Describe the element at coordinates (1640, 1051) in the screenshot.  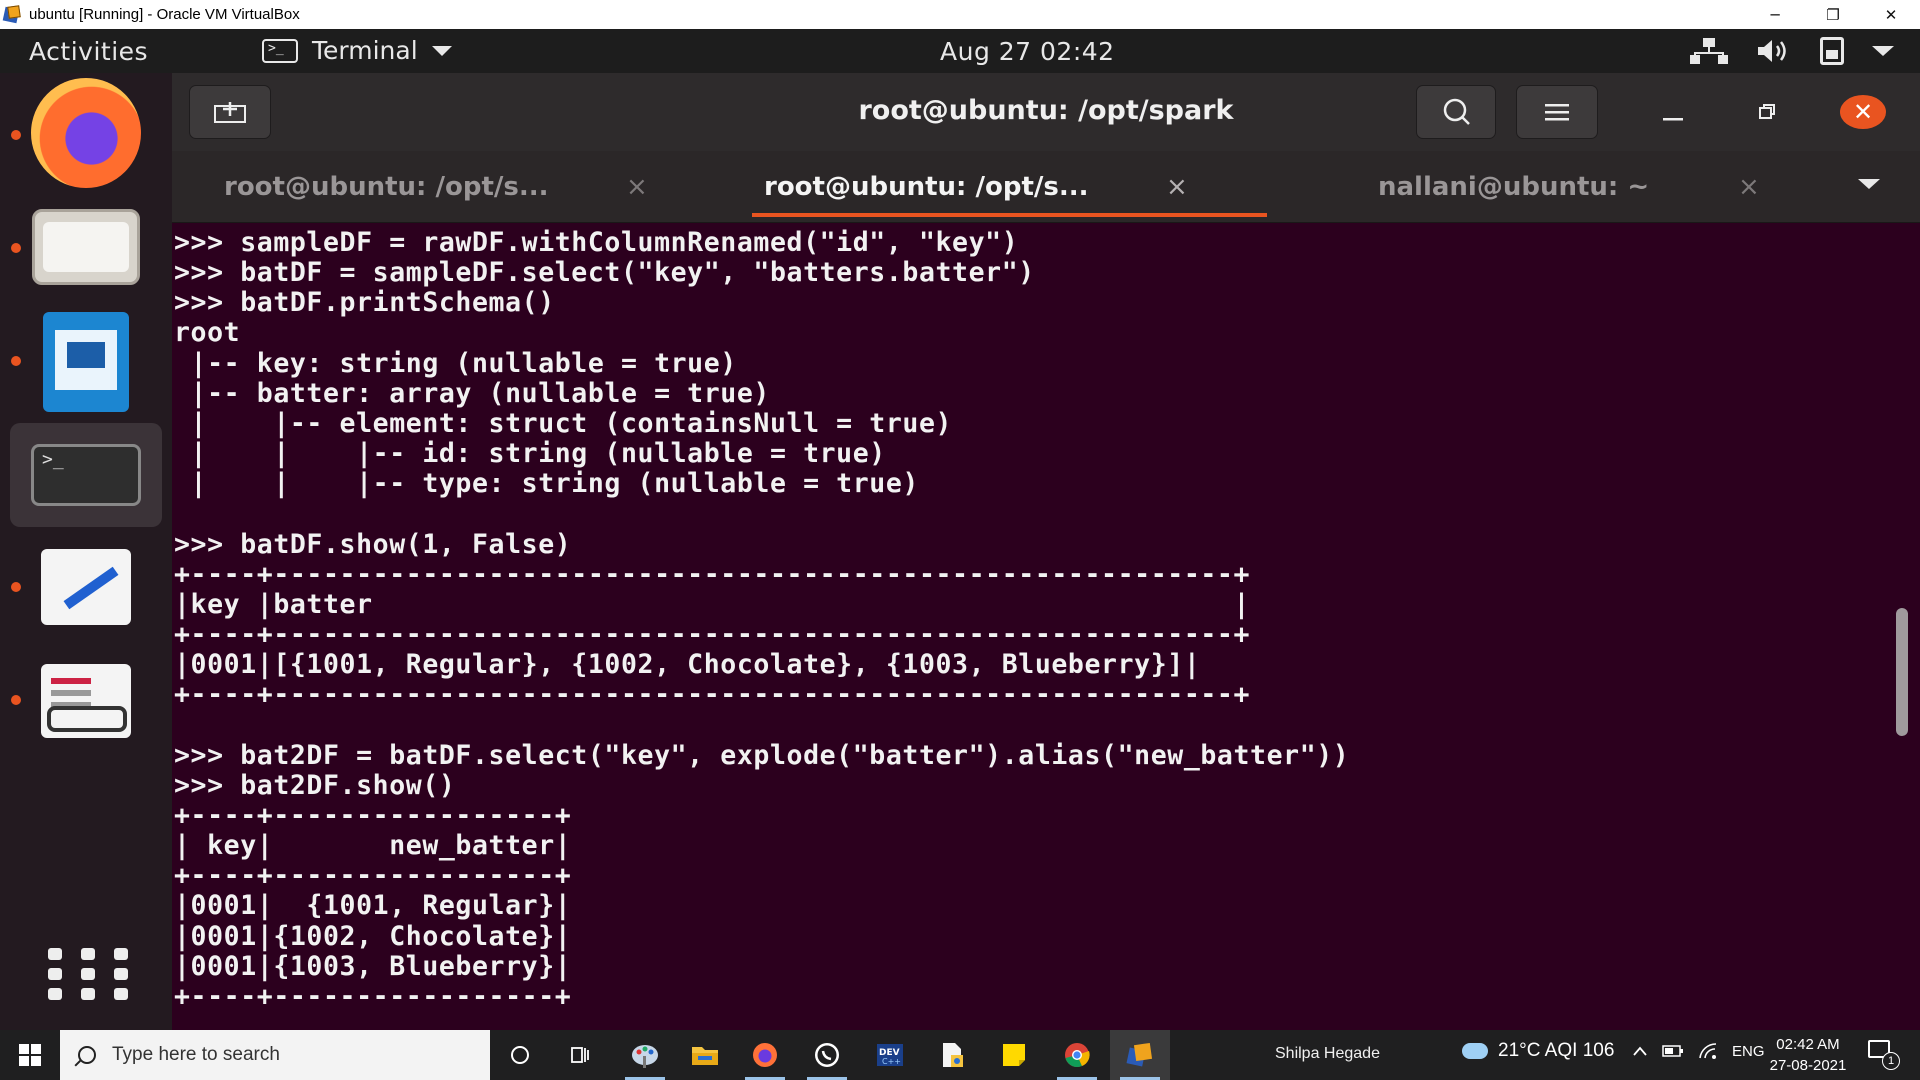
I see `chevron-up-icon` at that location.